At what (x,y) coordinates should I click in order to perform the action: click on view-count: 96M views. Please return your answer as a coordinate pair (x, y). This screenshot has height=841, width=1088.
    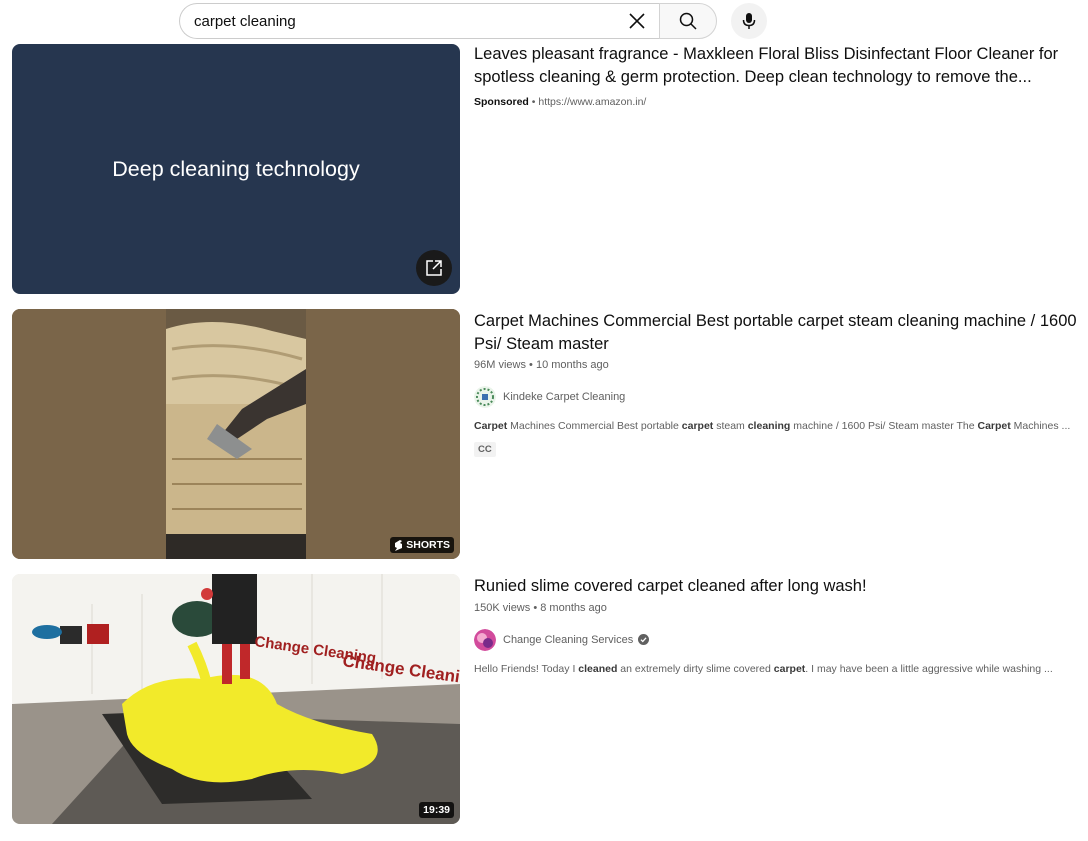
    Looking at the image, I should click on (500, 365).